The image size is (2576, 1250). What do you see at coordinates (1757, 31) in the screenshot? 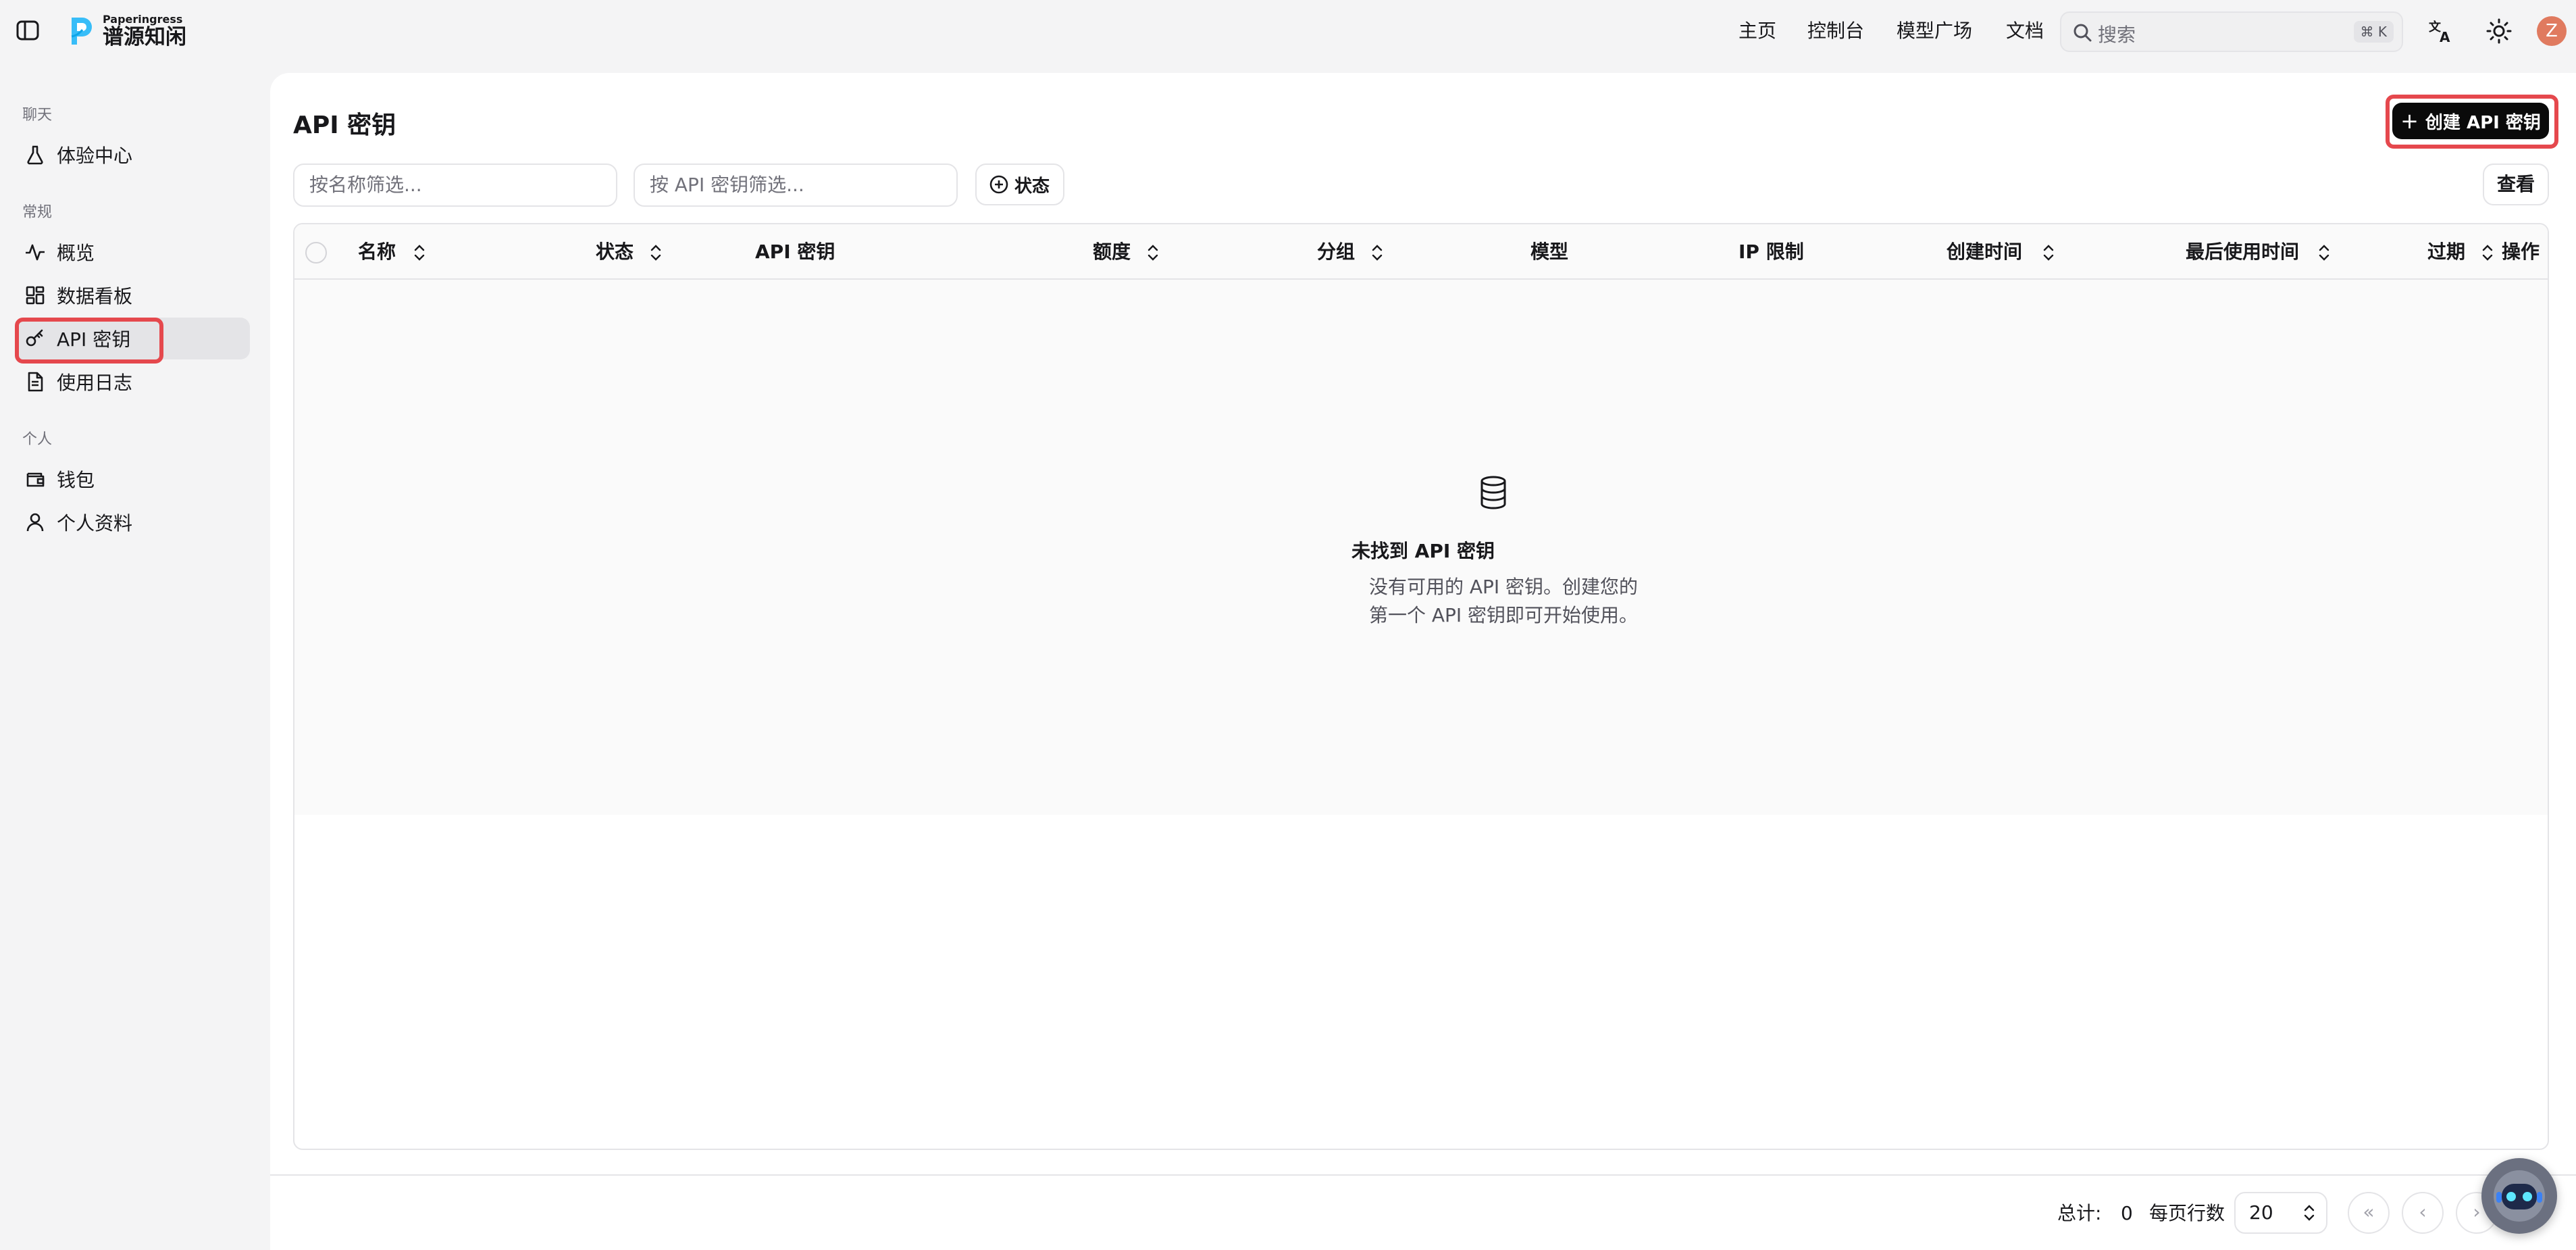
I see `nav-home: 主页` at bounding box center [1757, 31].